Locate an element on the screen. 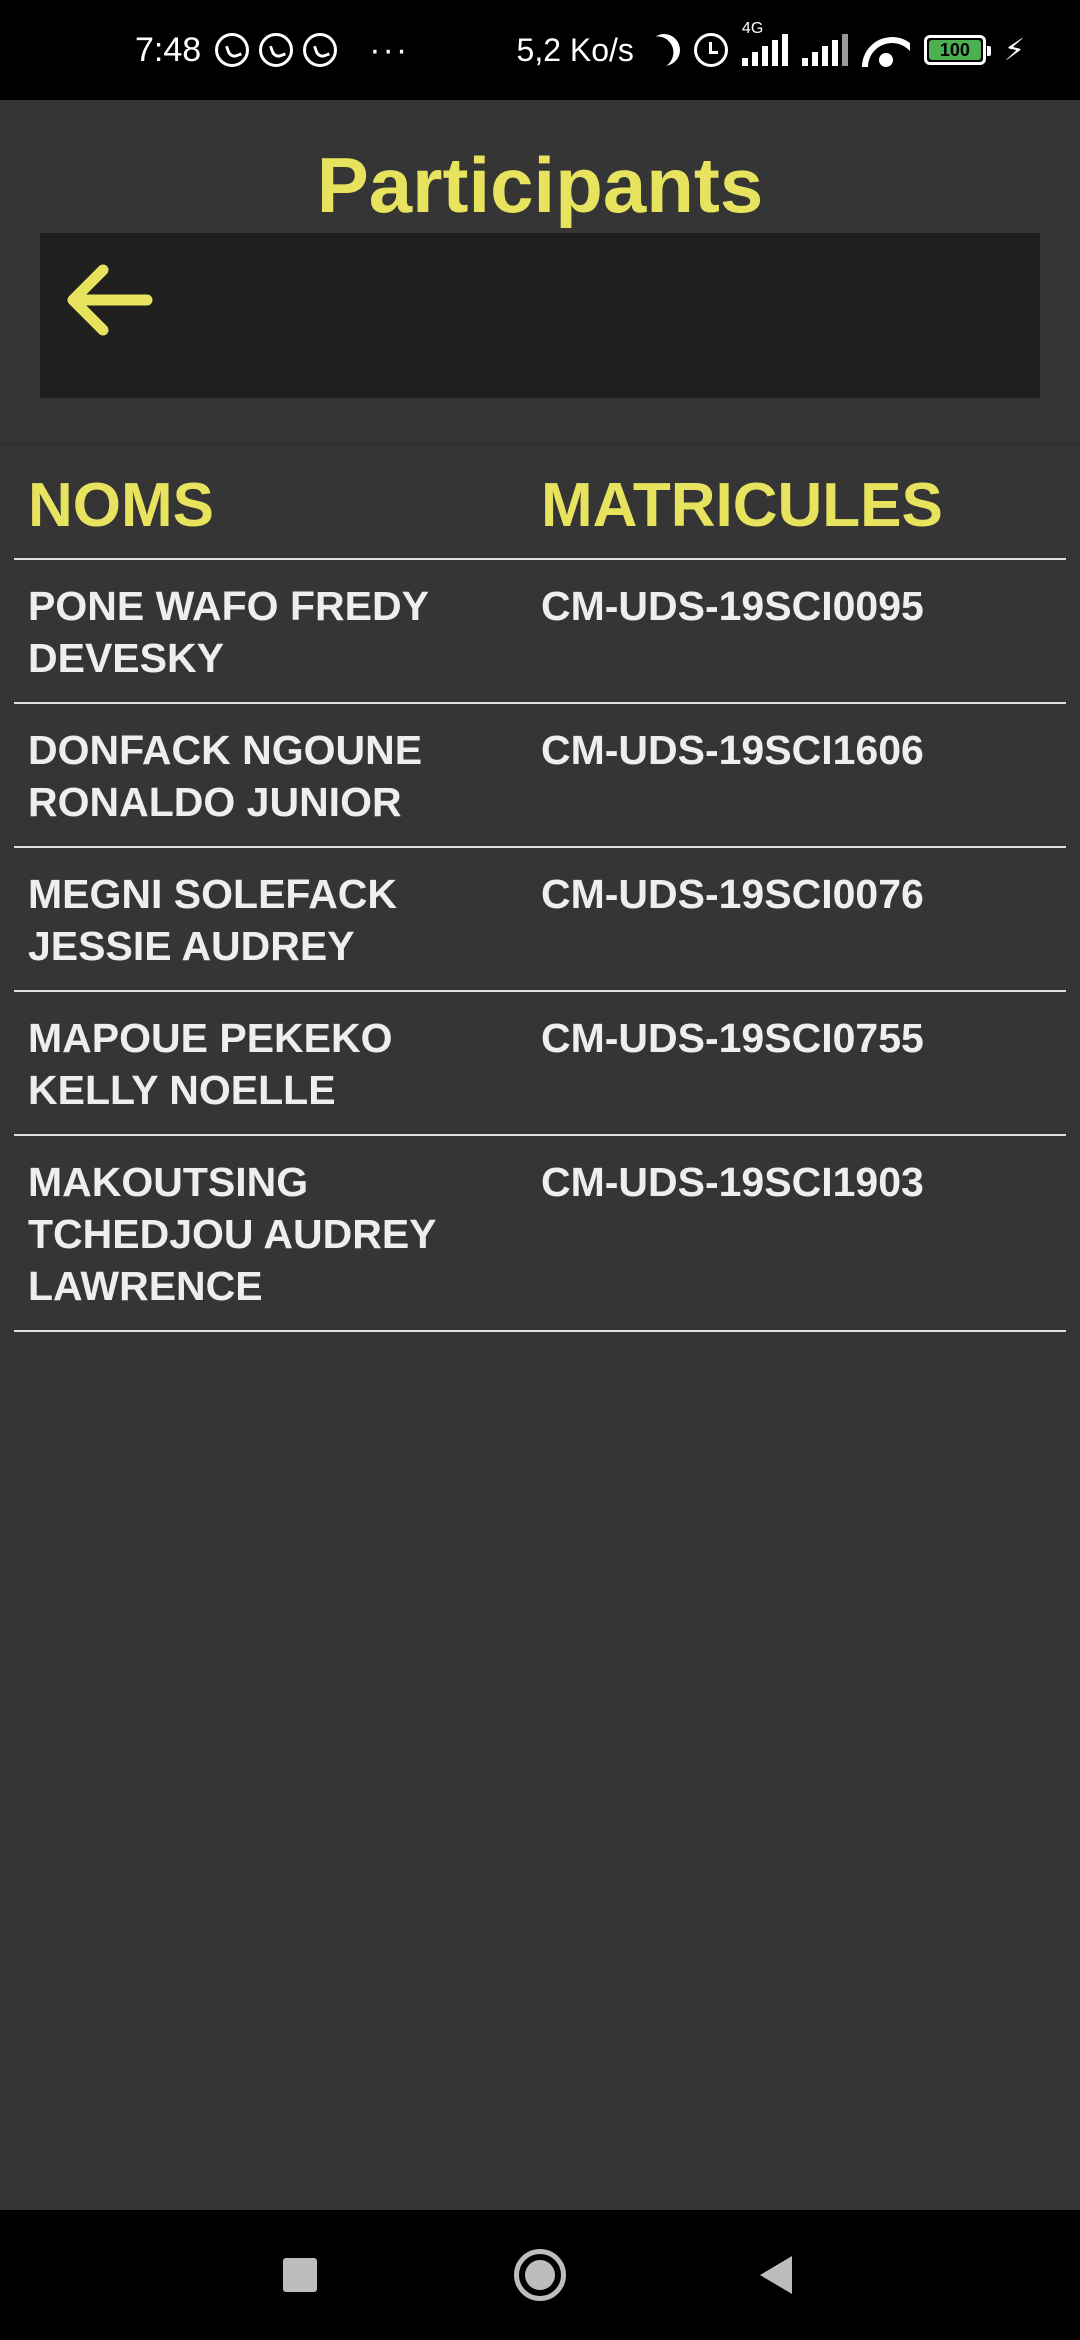 Image resolution: width=1080 pixels, height=2340 pixels. network-speed: 5,2 Ko/s is located at coordinates (575, 49).